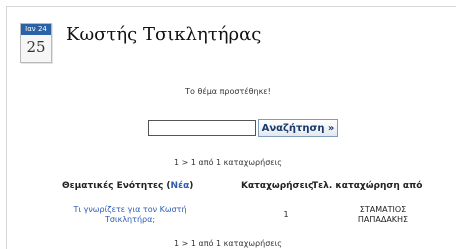 This screenshot has height=249, width=456. What do you see at coordinates (116, 186) in the screenshot?
I see `column-header-topics-label: Θεματικές Ενότητες (` at bounding box center [116, 186].